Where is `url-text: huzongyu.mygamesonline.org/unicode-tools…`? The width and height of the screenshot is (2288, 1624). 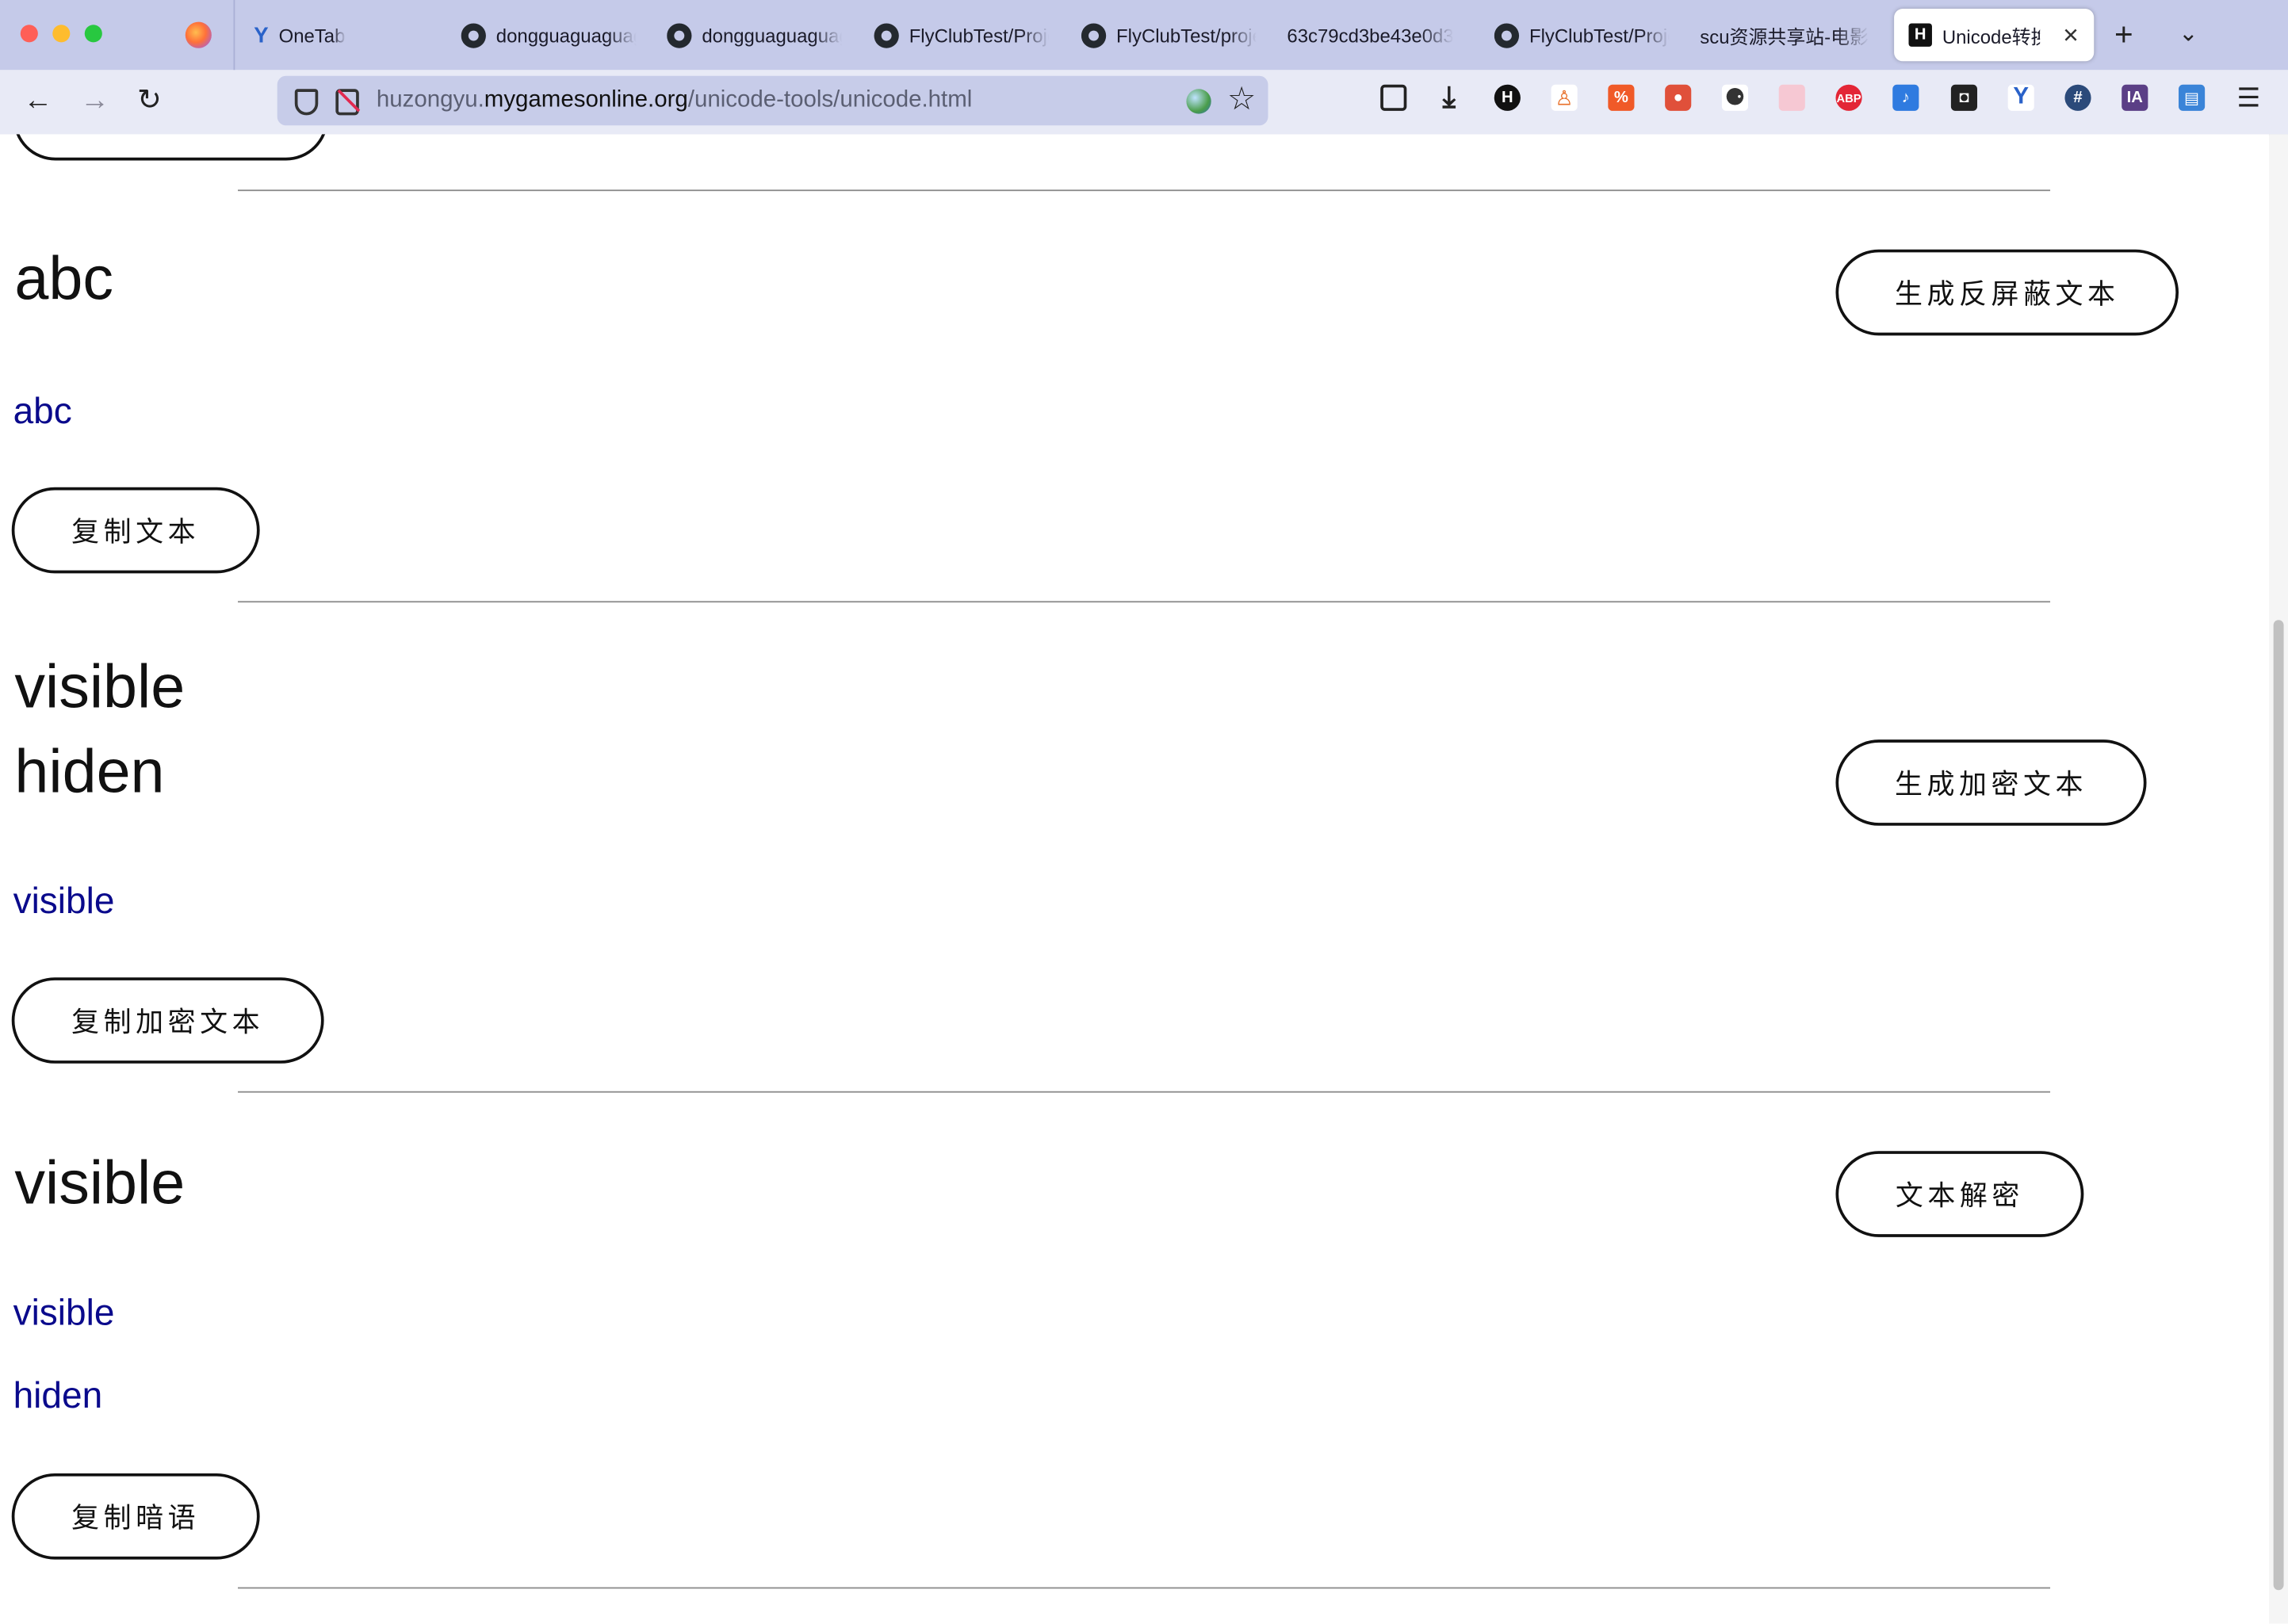
url-text: huzongyu.mygamesonline.org/unicode-tools… is located at coordinates (674, 100).